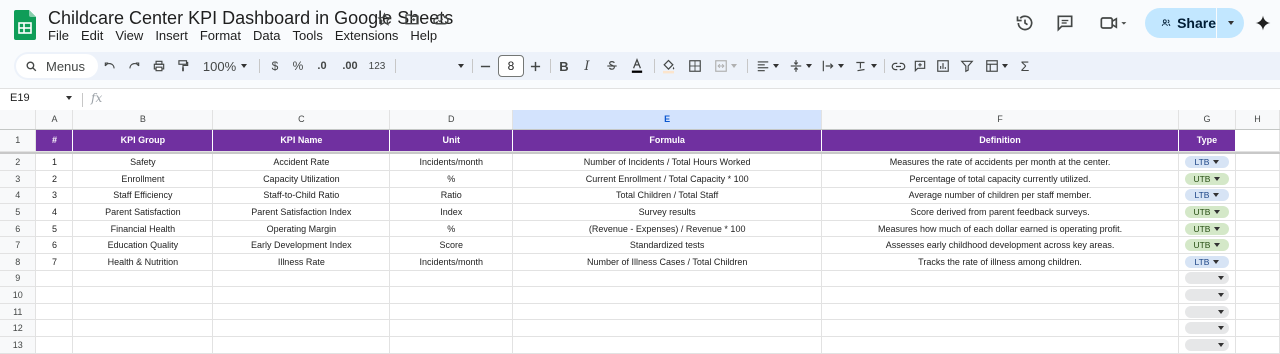 The height and width of the screenshot is (354, 1280). I want to click on table-cell: (Revenue - Expenses) / Revenue * 100, so click(667, 229).